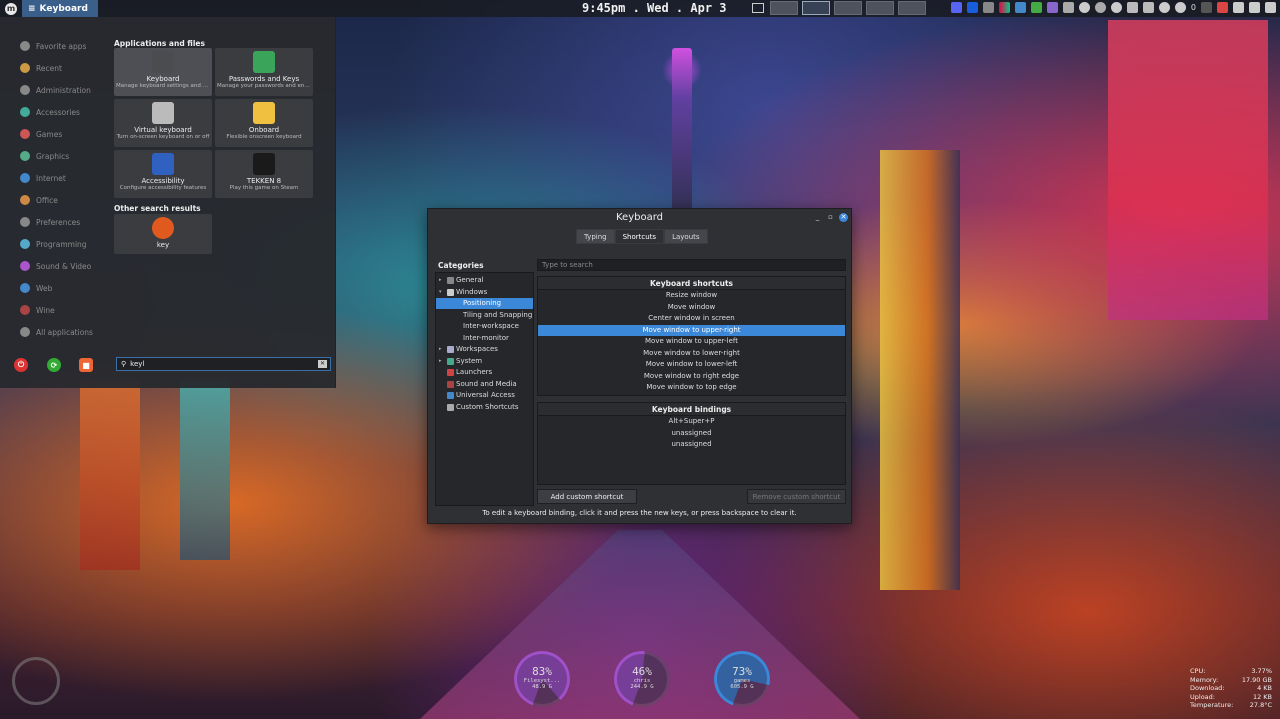 The height and width of the screenshot is (719, 1280). Describe the element at coordinates (1084, 7) in the screenshot. I see `location-icon` at that location.